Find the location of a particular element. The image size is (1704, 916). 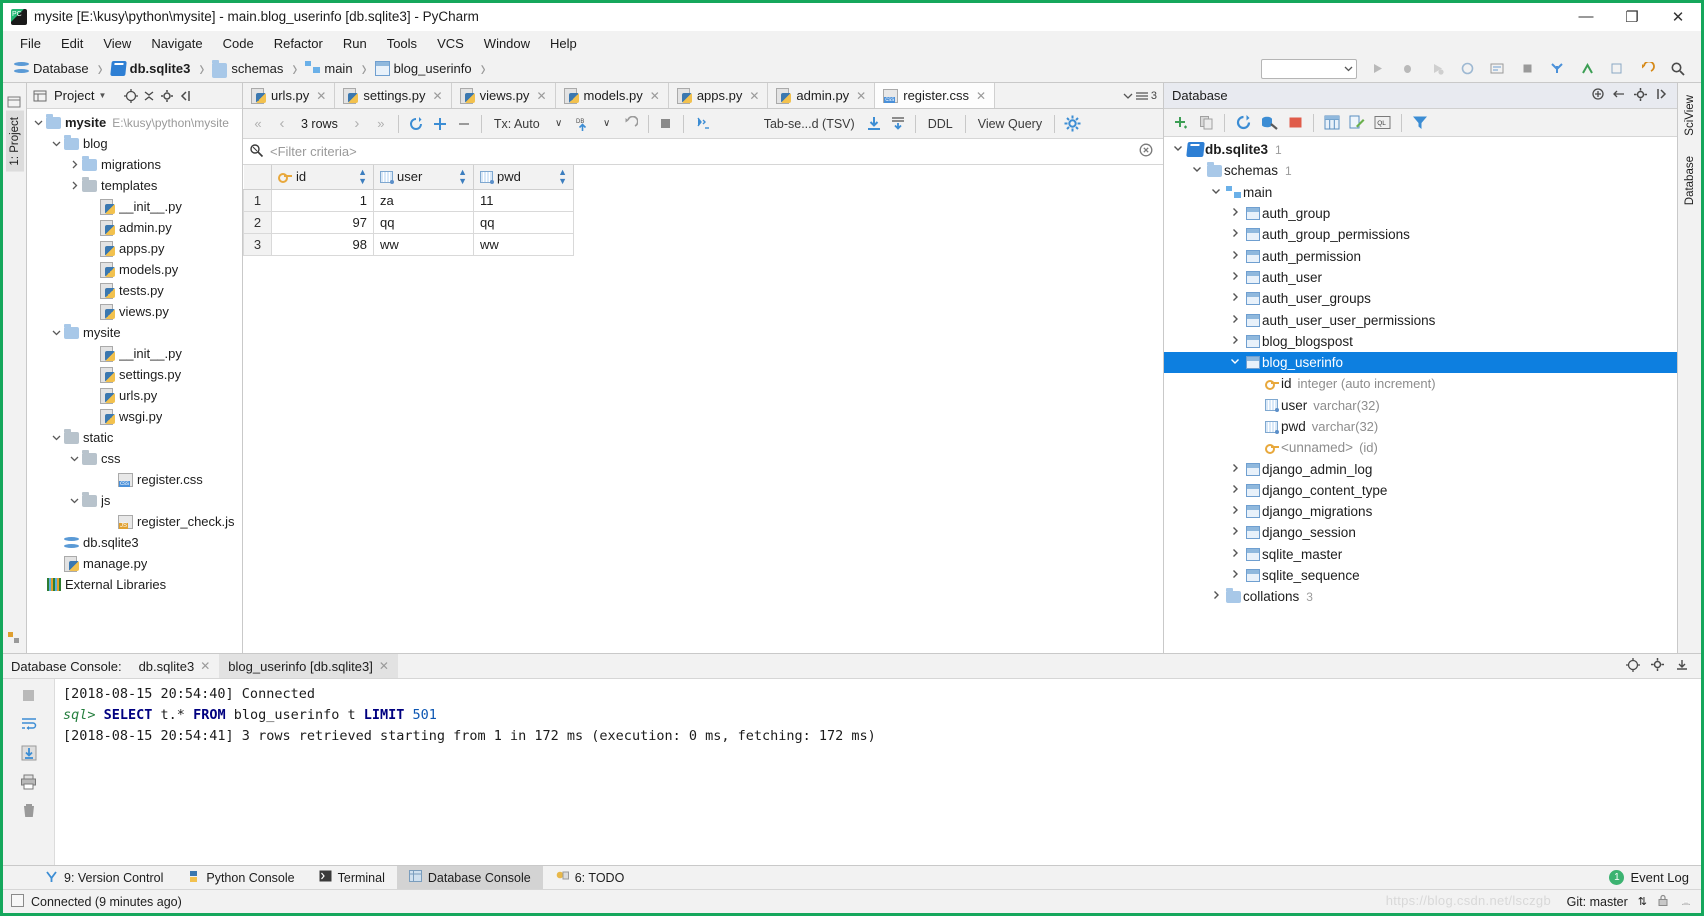

cell-pwd: qq is located at coordinates (523, 222).